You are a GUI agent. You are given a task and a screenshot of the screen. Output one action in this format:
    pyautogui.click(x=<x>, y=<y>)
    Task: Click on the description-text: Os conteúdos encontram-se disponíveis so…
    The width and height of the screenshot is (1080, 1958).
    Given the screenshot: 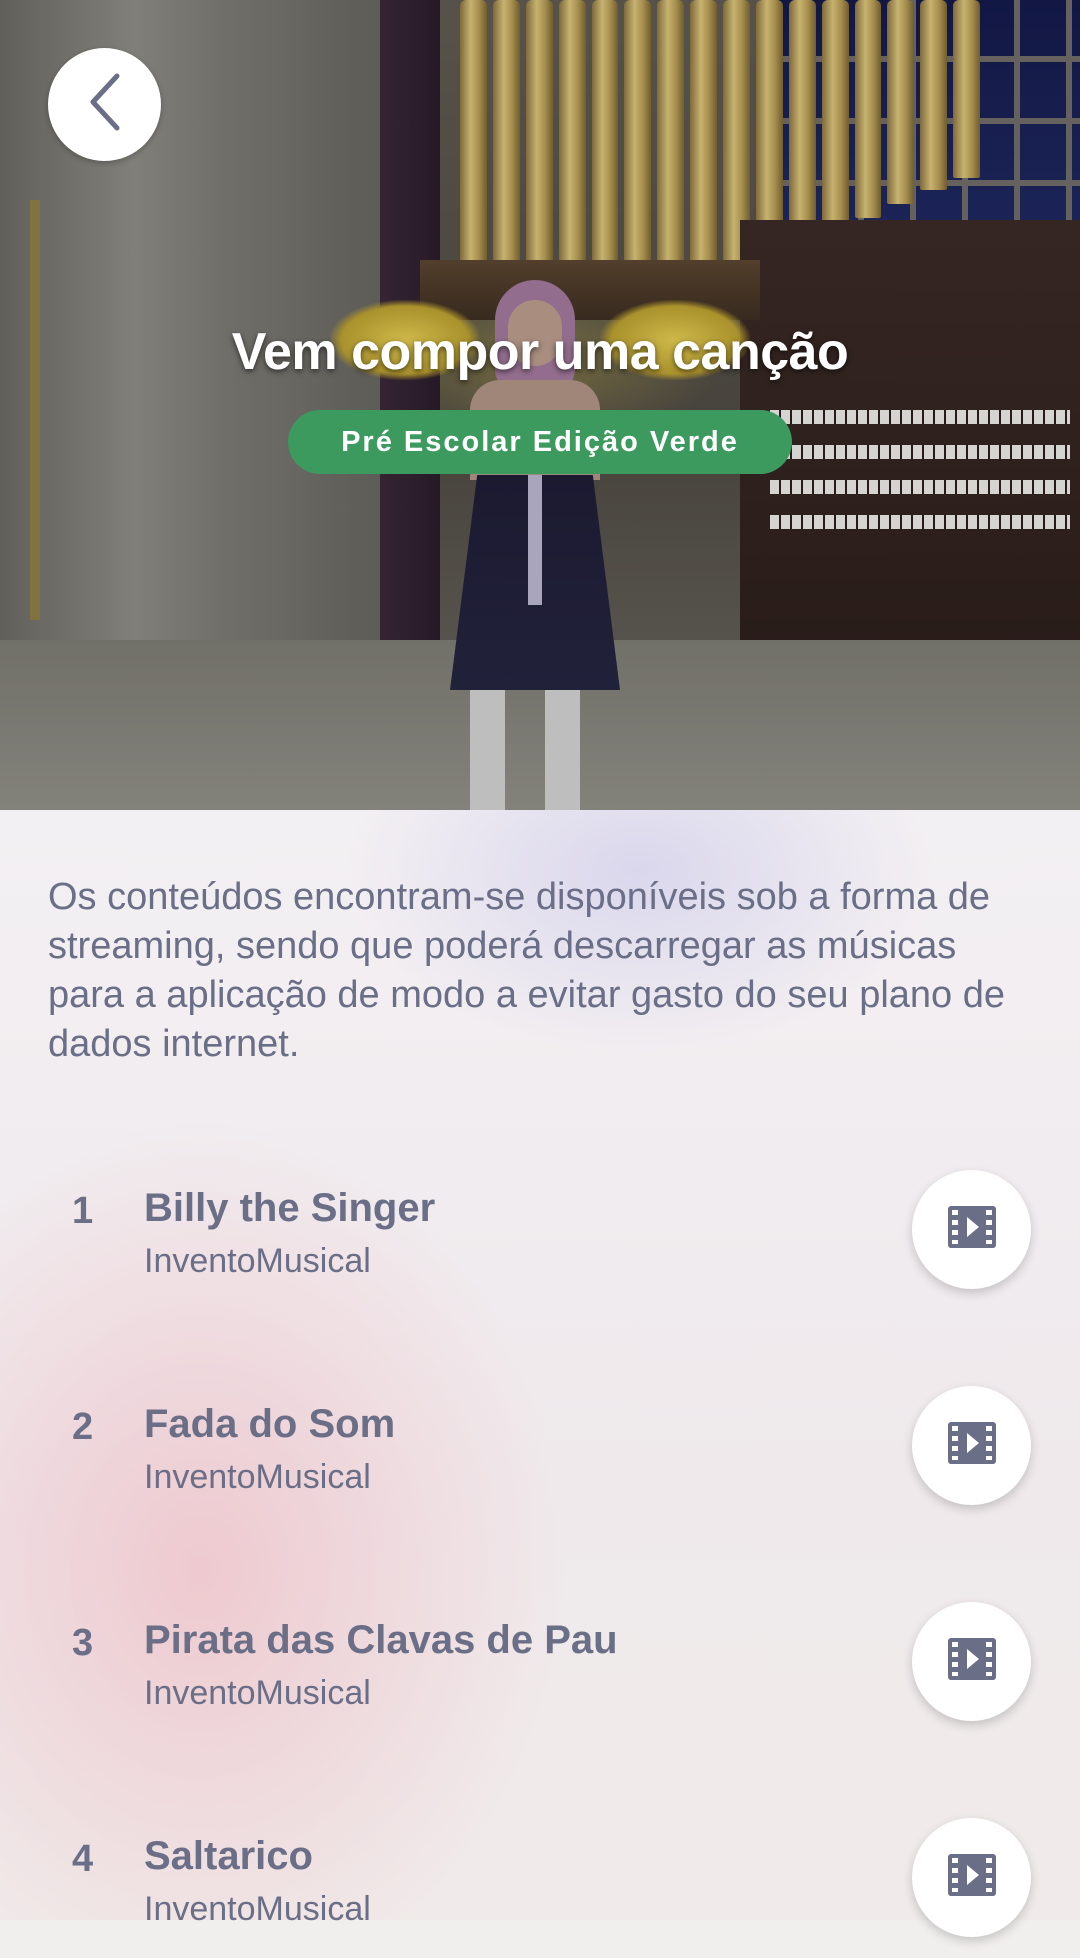 What is the action you would take?
    pyautogui.click(x=526, y=970)
    